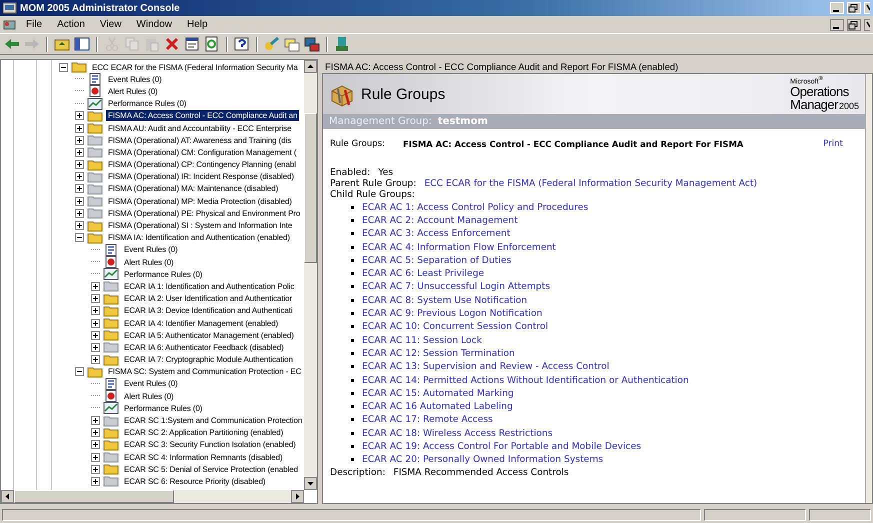 This screenshot has height=523, width=873. Describe the element at coordinates (200, 201) in the screenshot. I see `tree-item: FISMA (Operational) MP: Media Protection (disabled)` at that location.